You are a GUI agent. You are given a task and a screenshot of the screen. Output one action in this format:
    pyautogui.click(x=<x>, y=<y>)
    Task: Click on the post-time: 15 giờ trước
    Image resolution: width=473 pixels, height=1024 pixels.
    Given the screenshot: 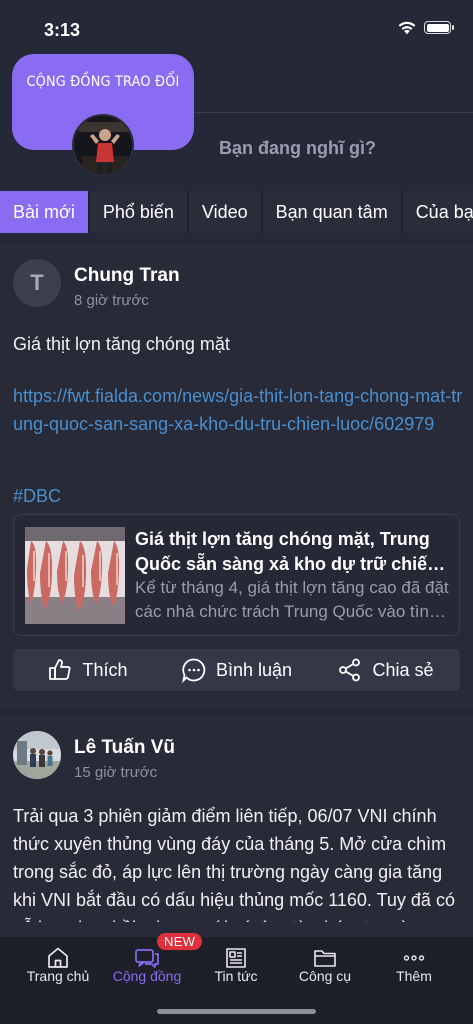 What is the action you would take?
    pyautogui.click(x=116, y=772)
    